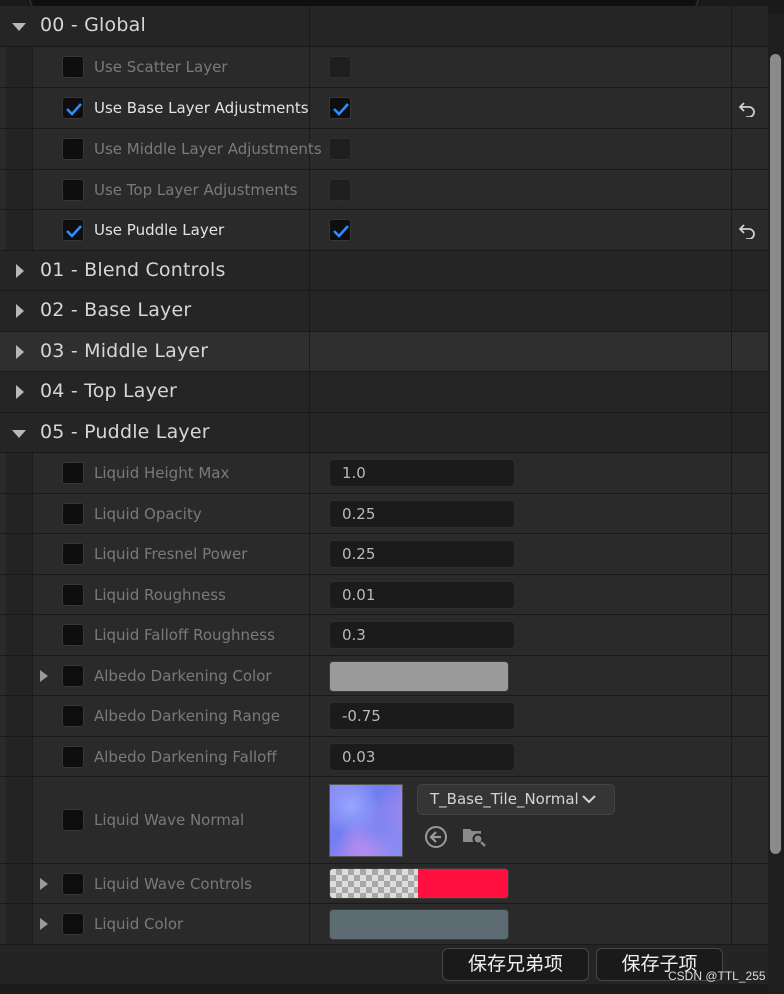 Image resolution: width=784 pixels, height=994 pixels. Describe the element at coordinates (196, 190) in the screenshot. I see `prop-label: Use Top Layer Adjustments` at that location.